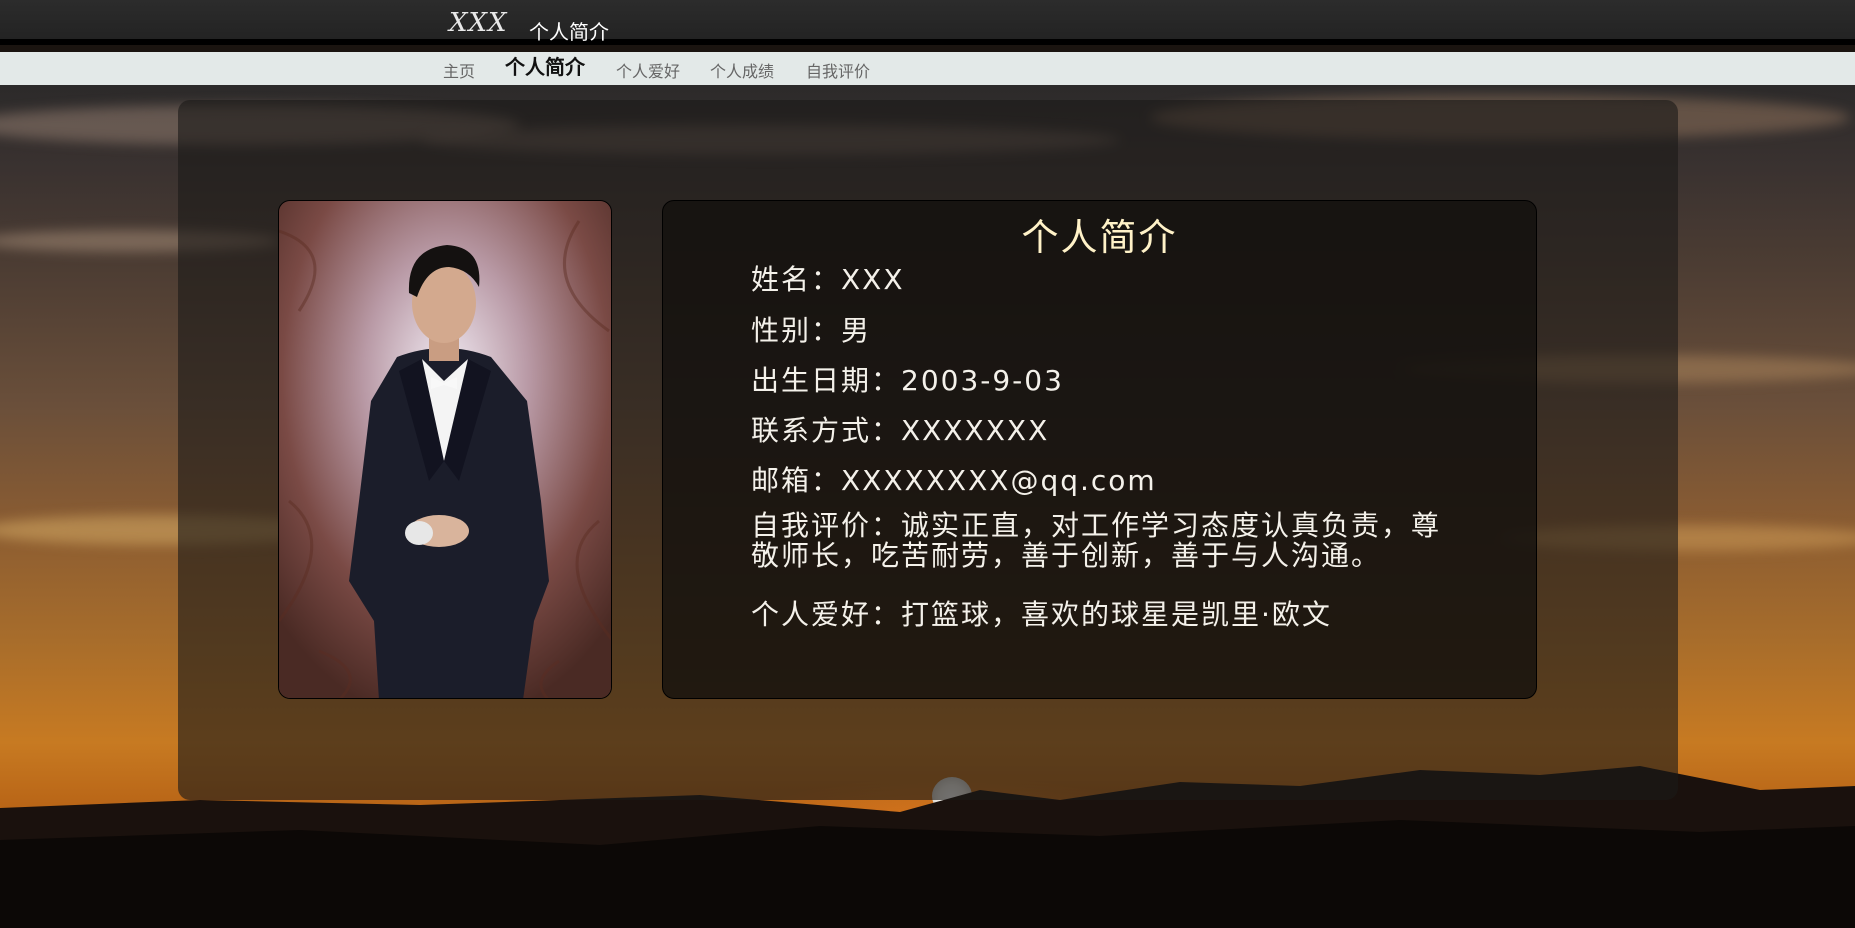 The image size is (1855, 928). I want to click on card-title: 个人简介, so click(1099, 237).